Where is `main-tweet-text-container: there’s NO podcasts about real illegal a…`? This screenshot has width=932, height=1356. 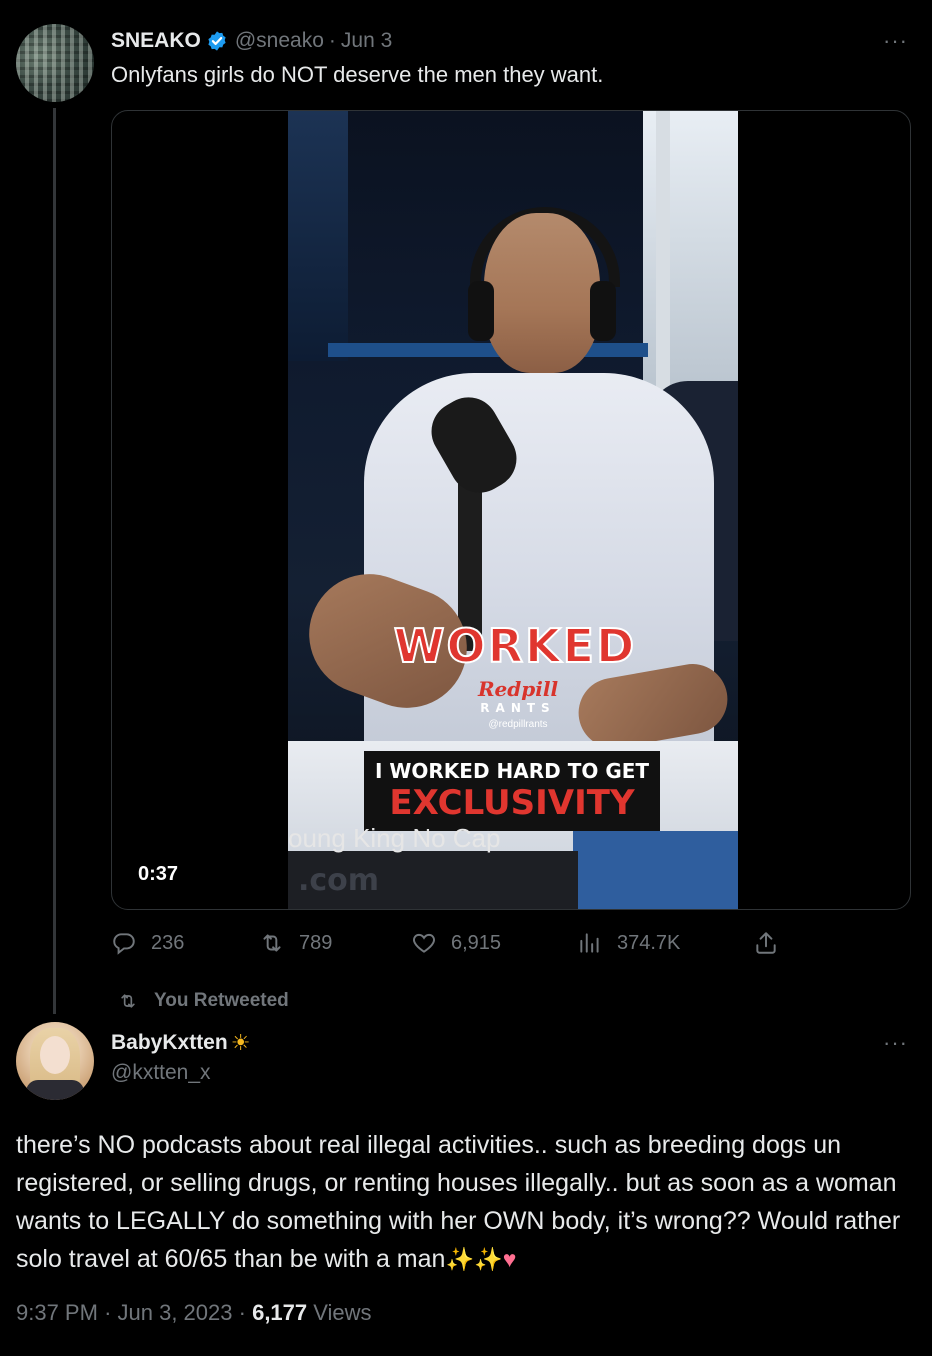 main-tweet-text-container: there’s NO podcasts about real illegal a… is located at coordinates (466, 1202).